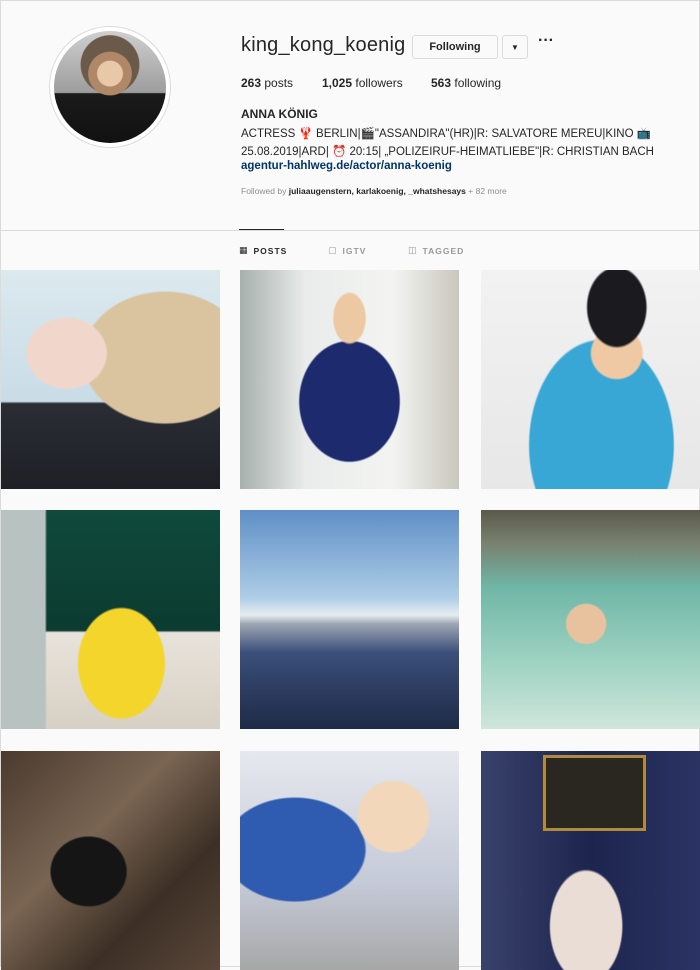  What do you see at coordinates (362, 83) in the screenshot?
I see `followers-stat: 1,025 followers` at bounding box center [362, 83].